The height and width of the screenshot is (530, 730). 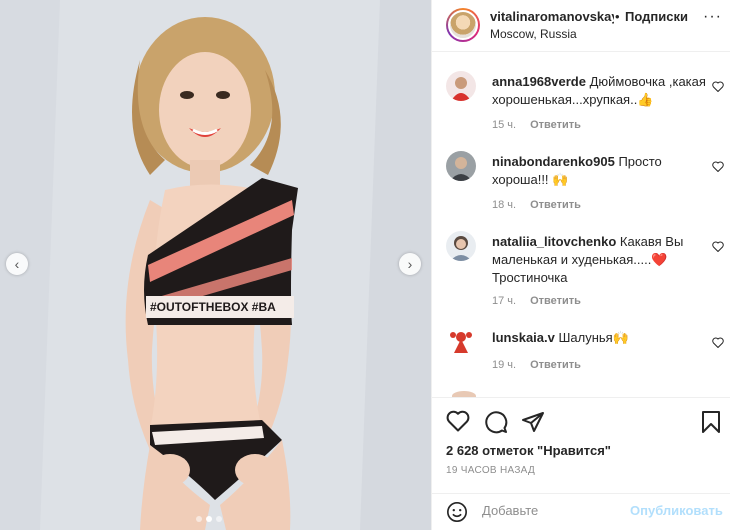 I want to click on more-options-icon: ···, so click(x=712, y=17).